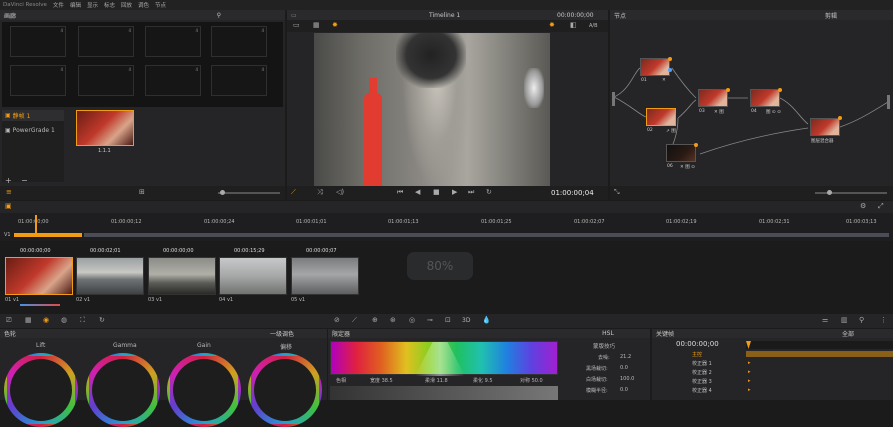 The image size is (893, 427). I want to click on denoise-value: 21.2, so click(625, 357).